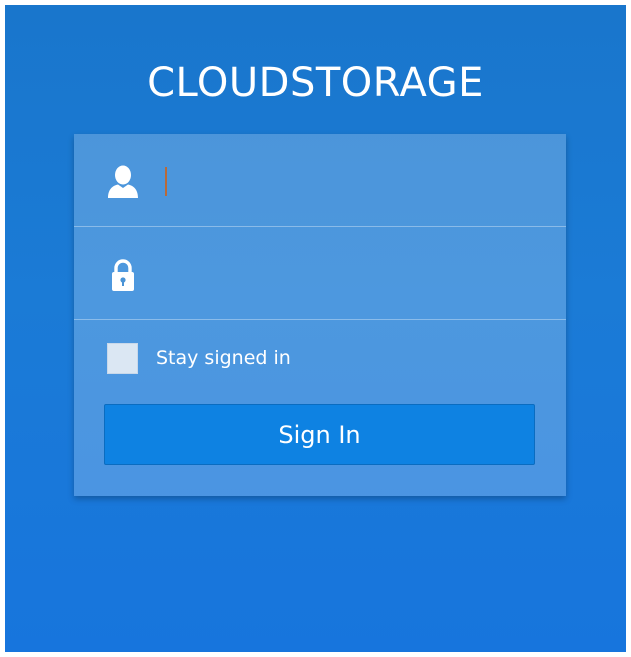  What do you see at coordinates (352, 180) in the screenshot?
I see `username-input` at bounding box center [352, 180].